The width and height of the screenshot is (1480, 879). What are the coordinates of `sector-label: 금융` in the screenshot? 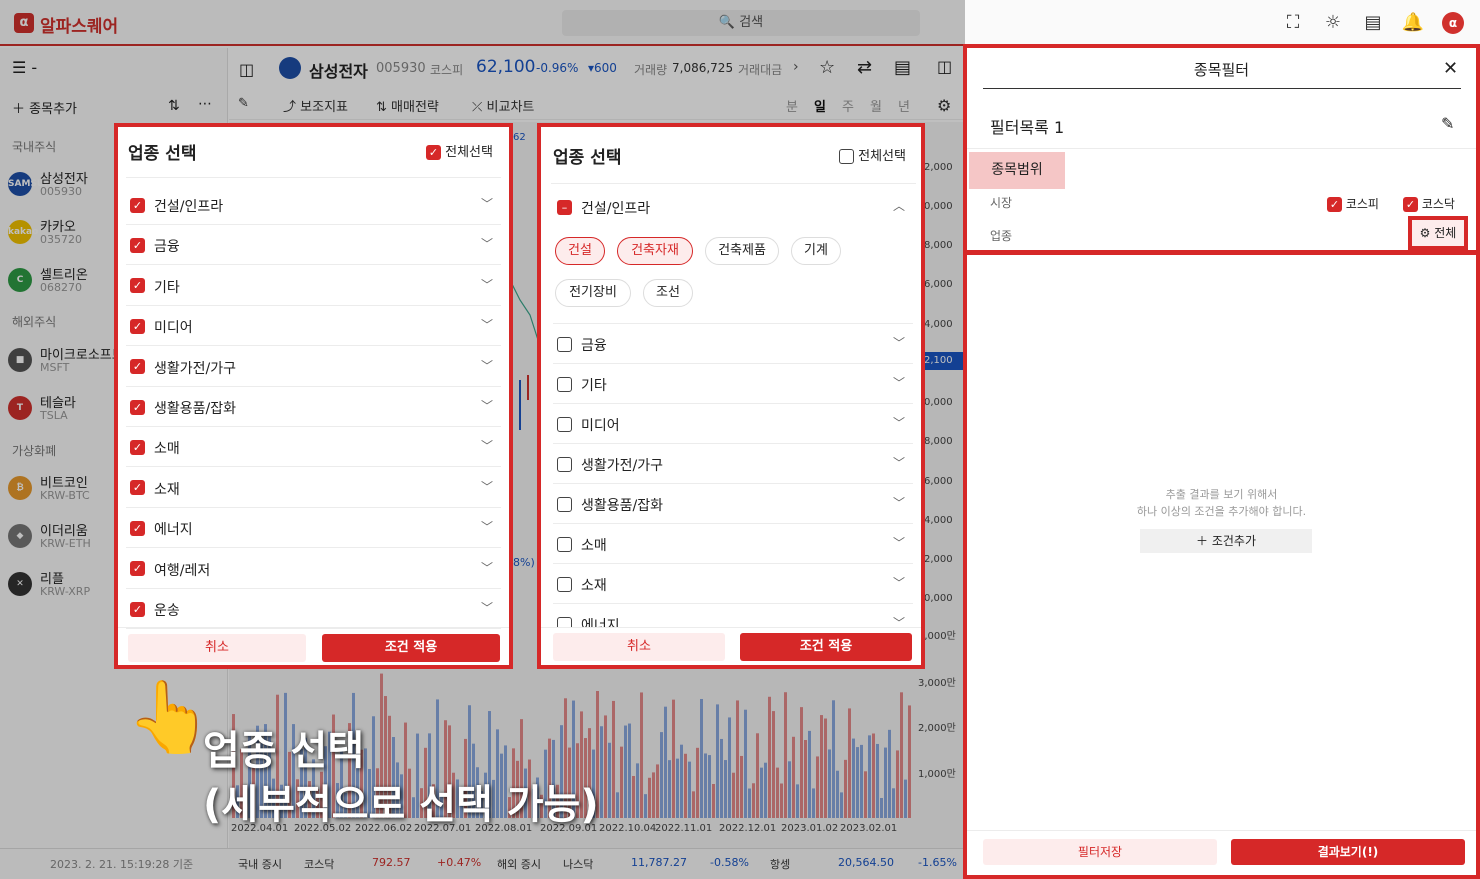 It's located at (167, 247).